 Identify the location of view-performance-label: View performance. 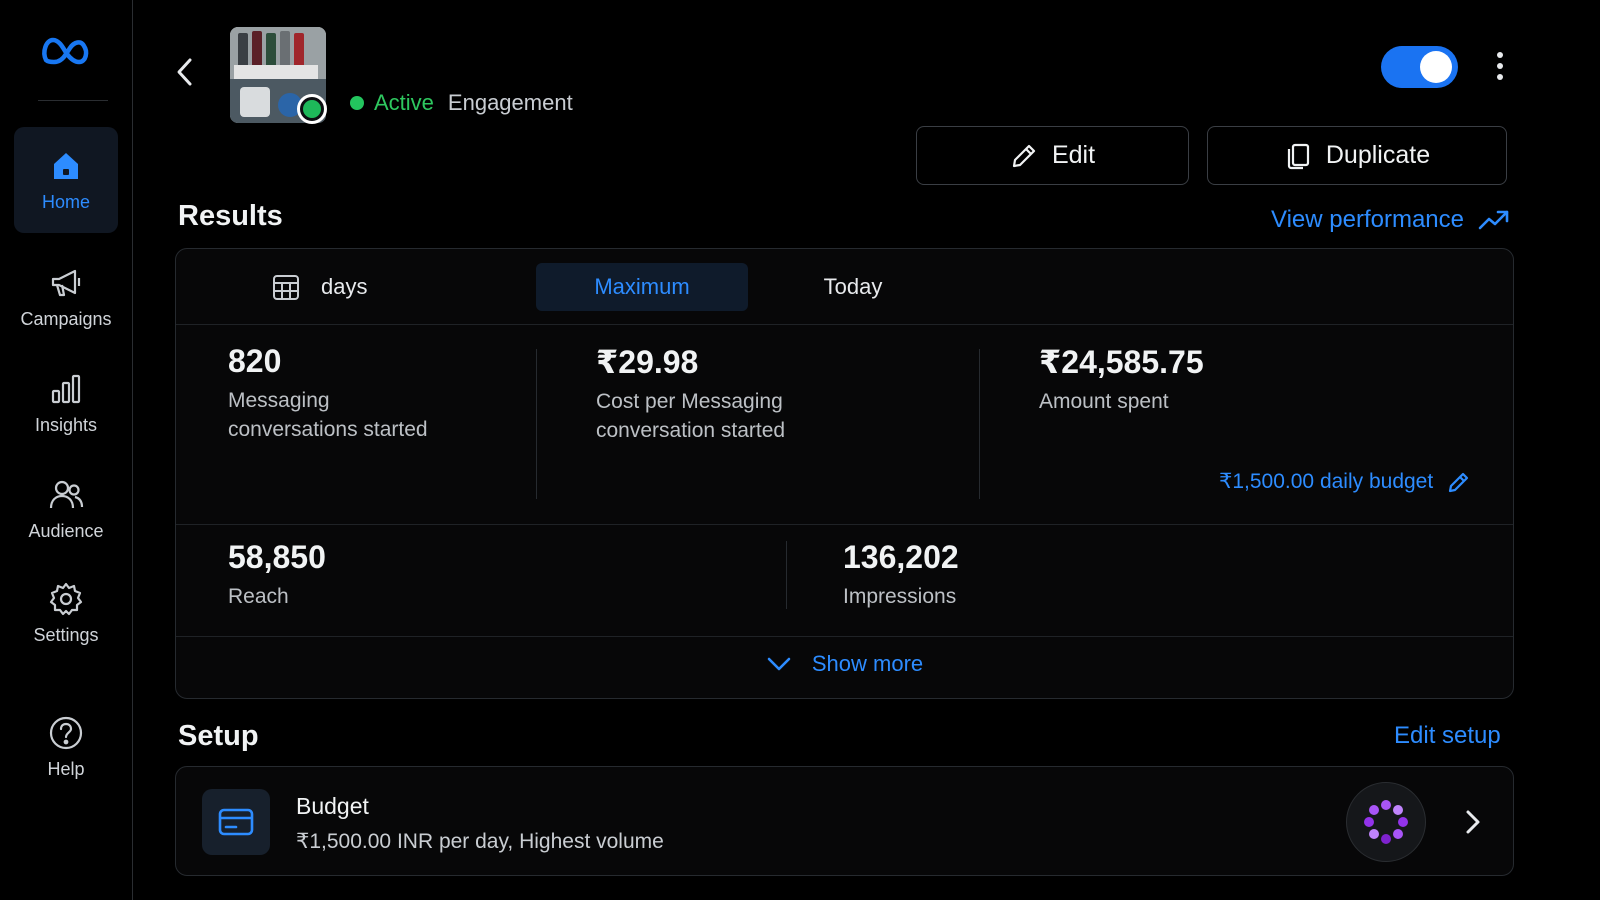
(1367, 219).